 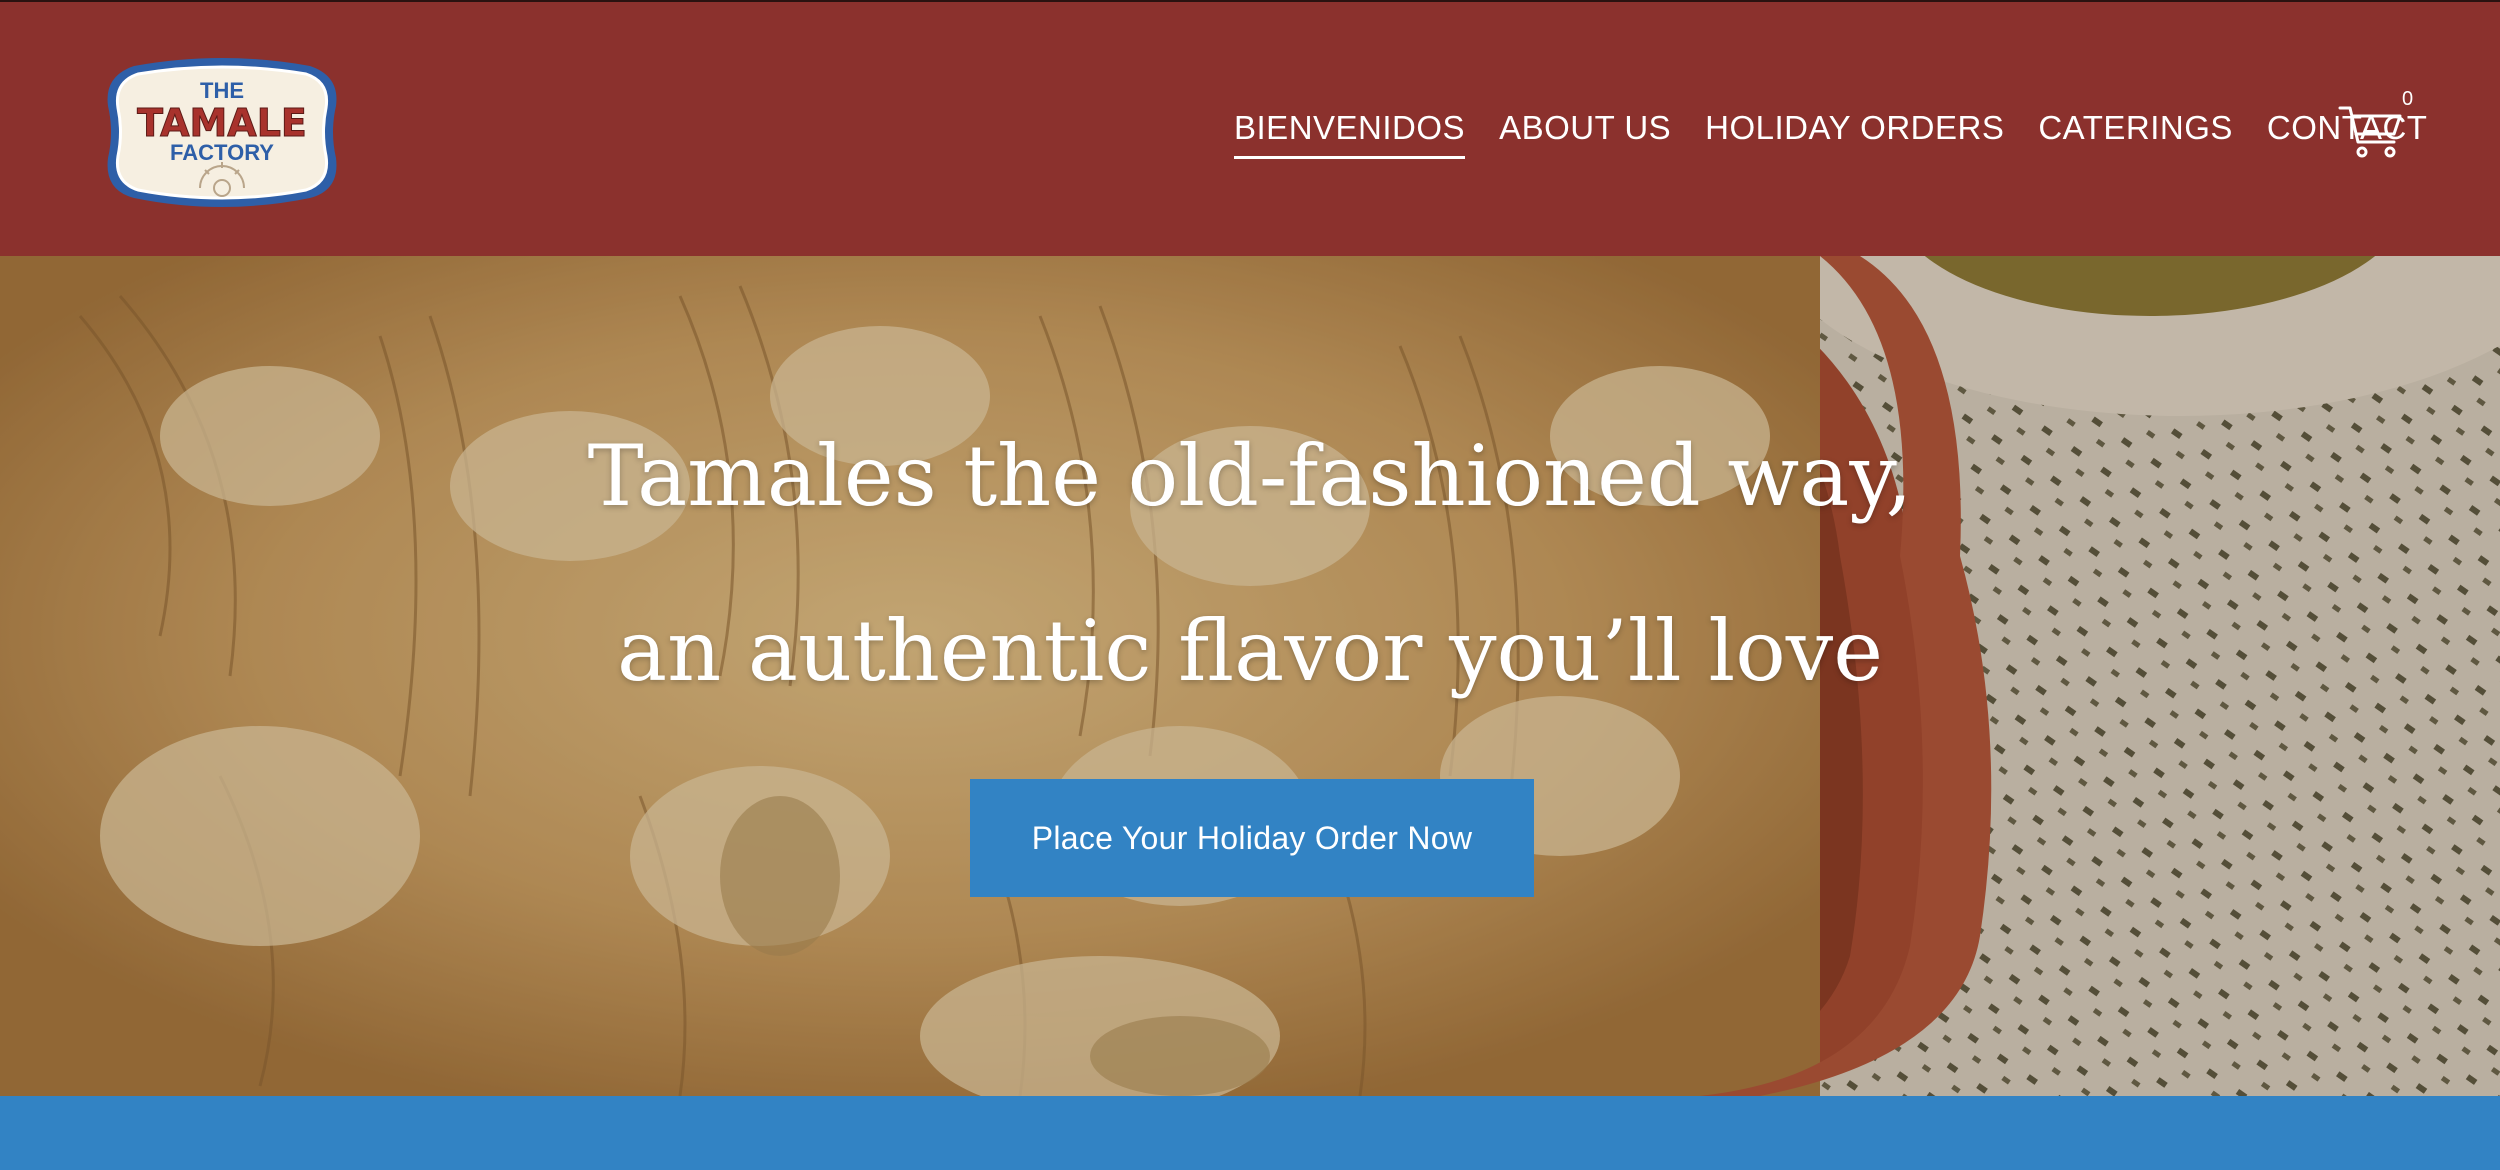 I want to click on nav-item-holiday-orders: HOLIDAY ORDERS, so click(x=1854, y=132).